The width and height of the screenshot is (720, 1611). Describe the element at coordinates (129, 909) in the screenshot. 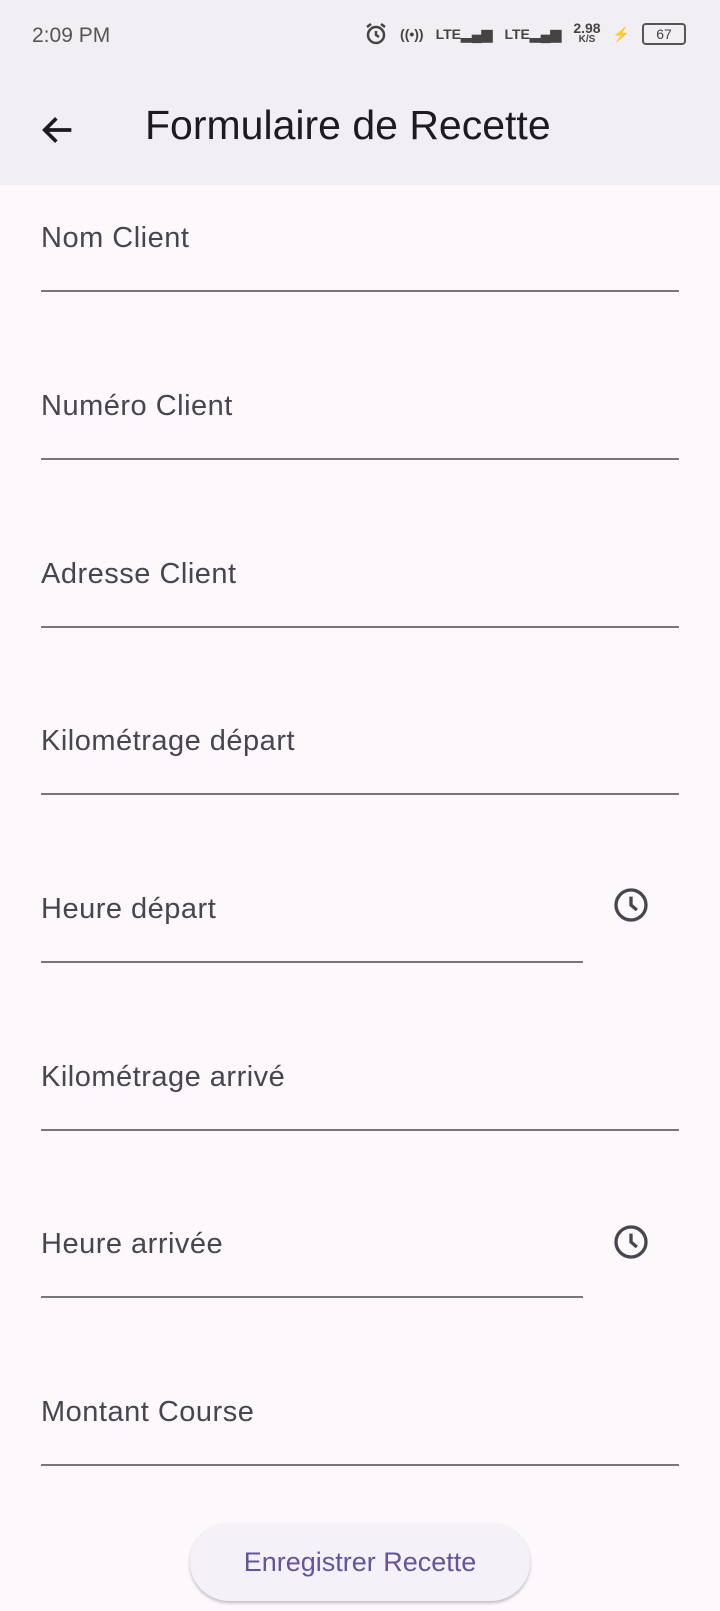

I see `field-label: Heure départ` at that location.